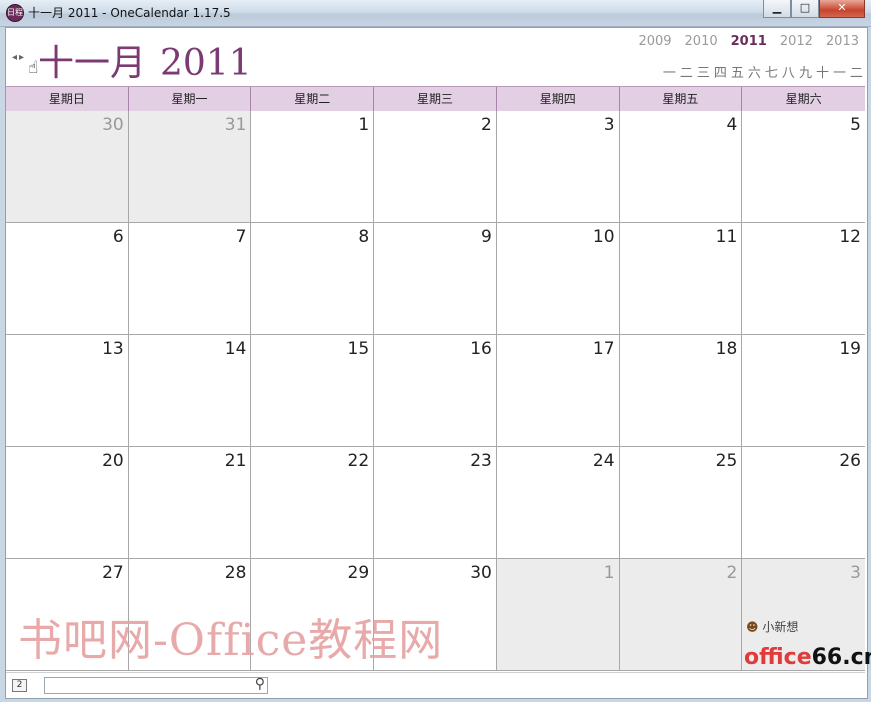 The height and width of the screenshot is (702, 871). Describe the element at coordinates (777, 9) in the screenshot. I see `minimize-button: ▁` at that location.